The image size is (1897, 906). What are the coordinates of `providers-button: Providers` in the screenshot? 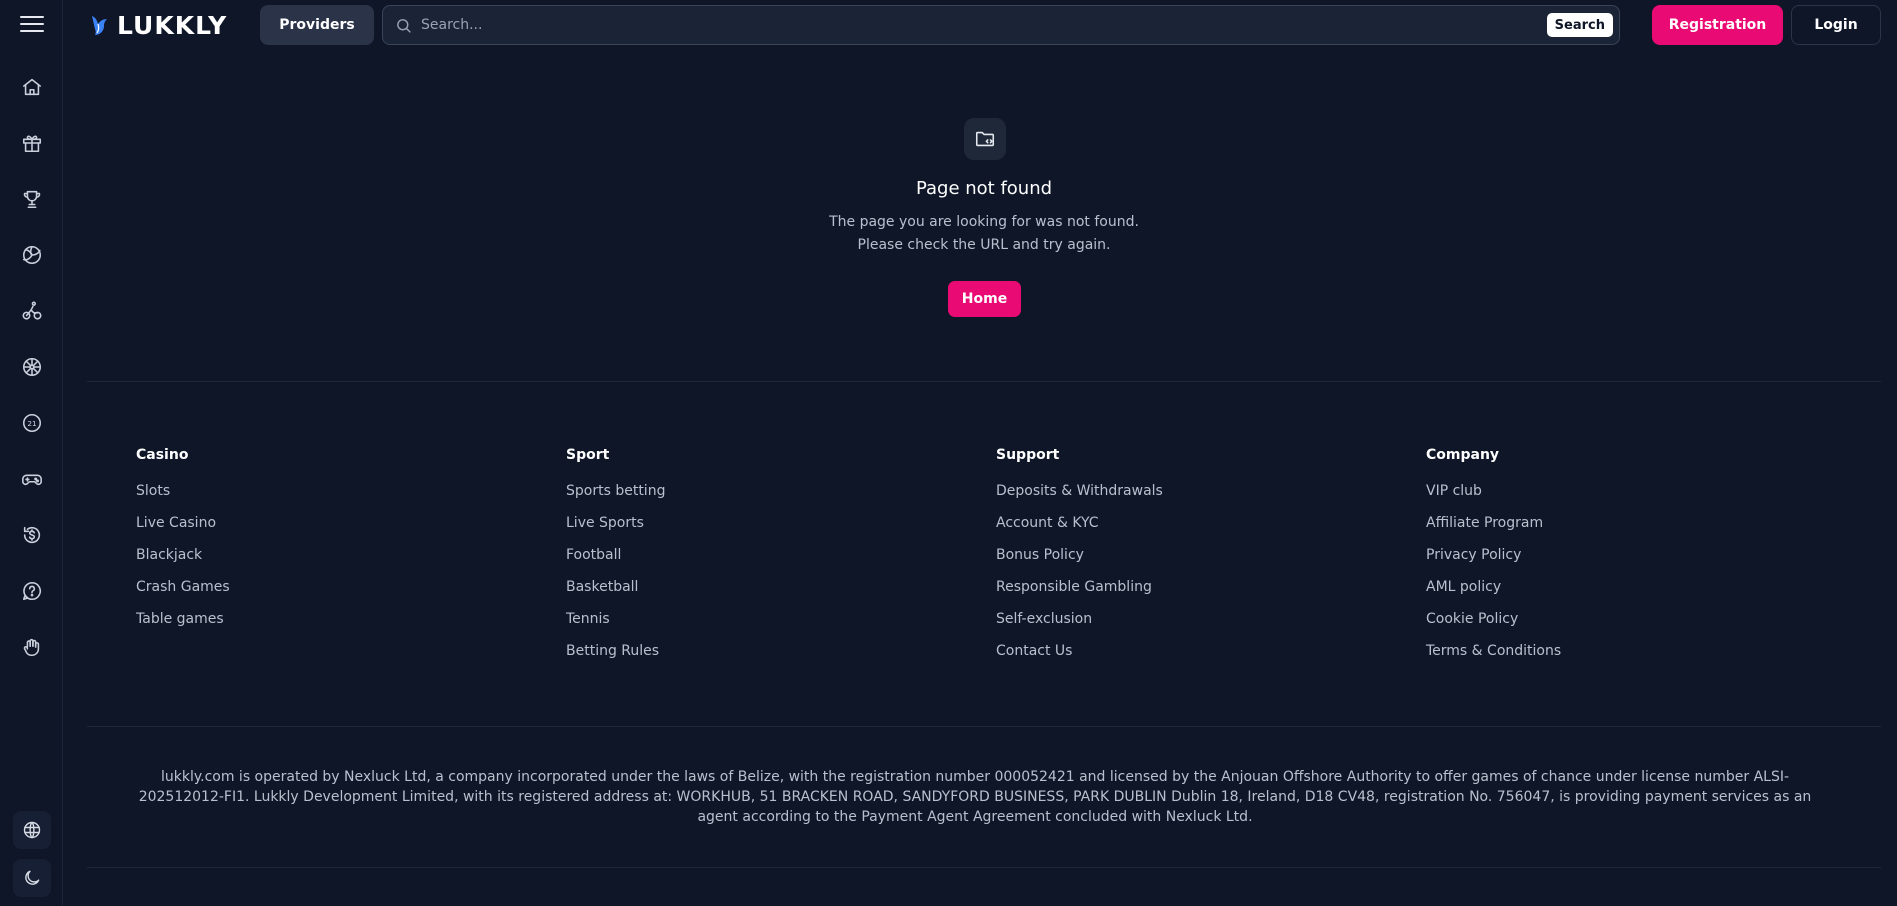 It's located at (317, 25).